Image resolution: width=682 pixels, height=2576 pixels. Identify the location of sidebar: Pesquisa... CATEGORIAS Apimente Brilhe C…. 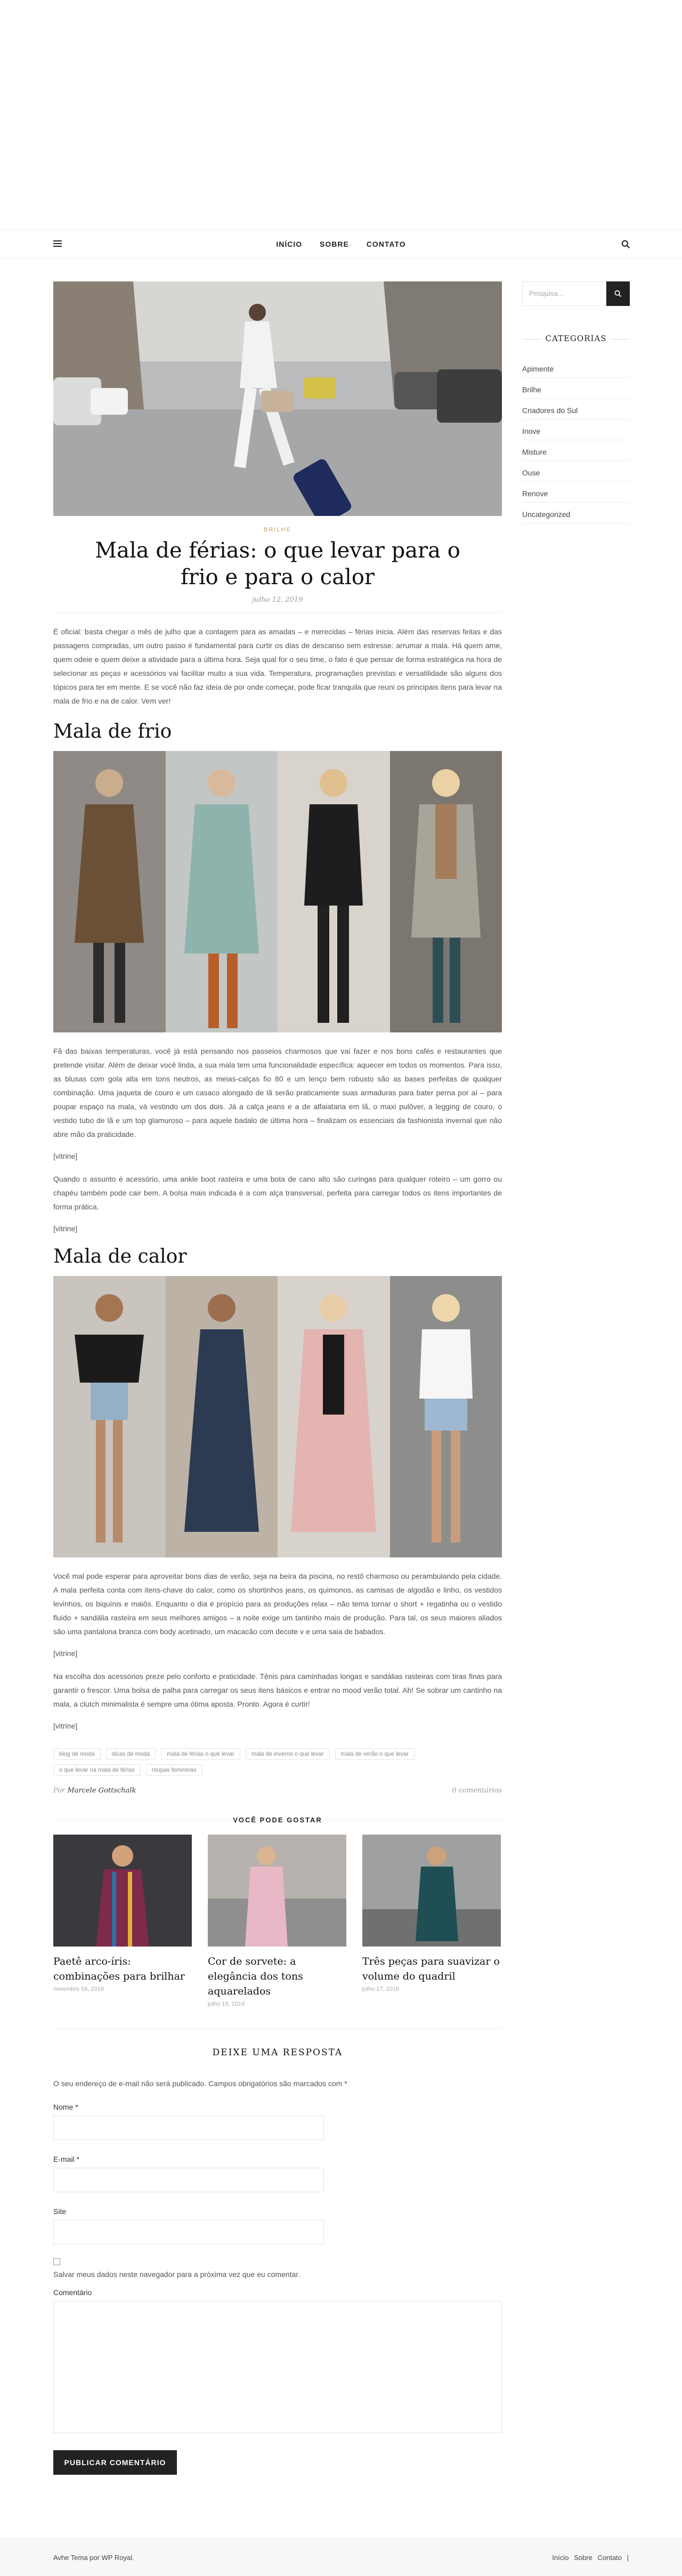
(576, 402).